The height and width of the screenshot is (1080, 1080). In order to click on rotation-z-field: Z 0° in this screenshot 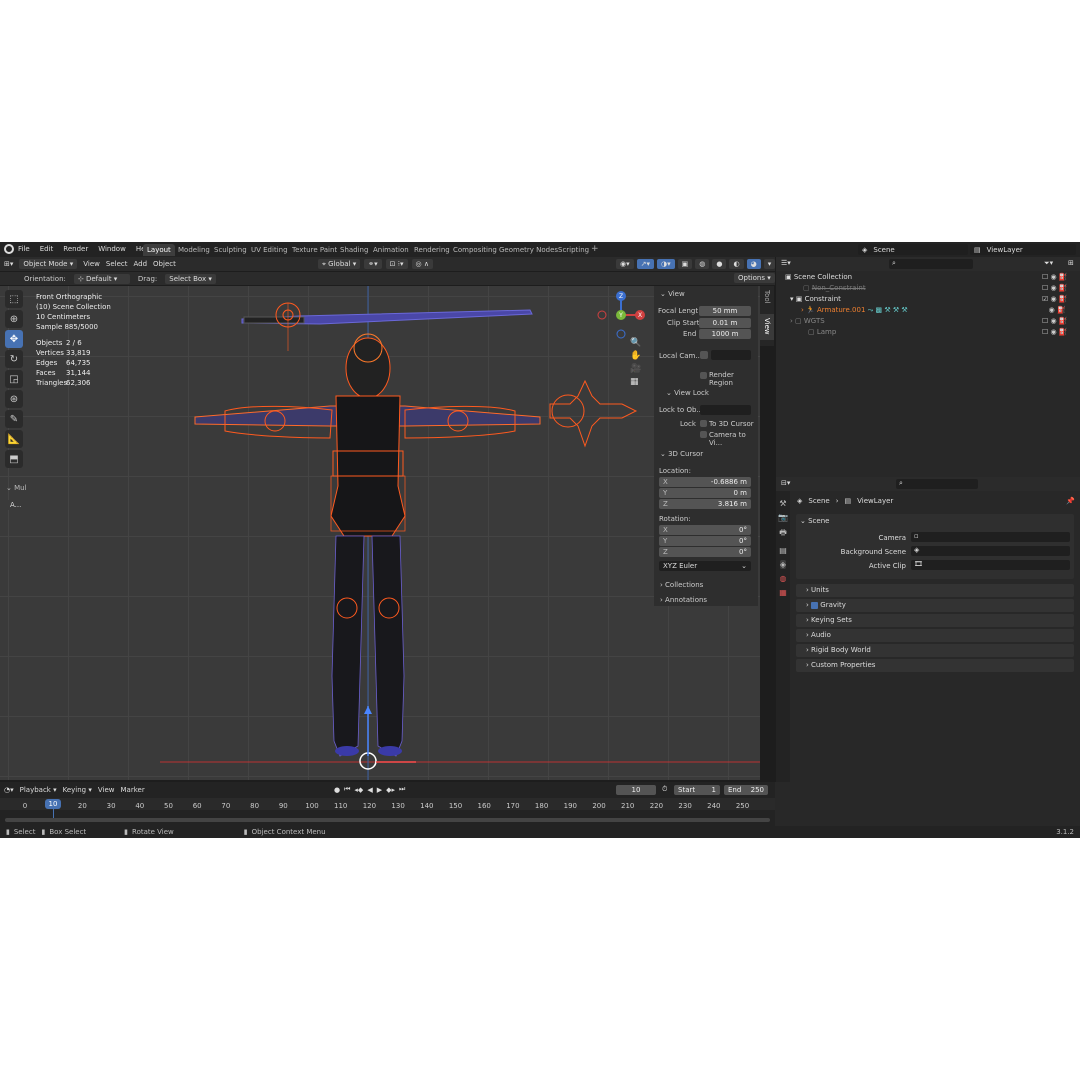, I will do `click(705, 552)`.